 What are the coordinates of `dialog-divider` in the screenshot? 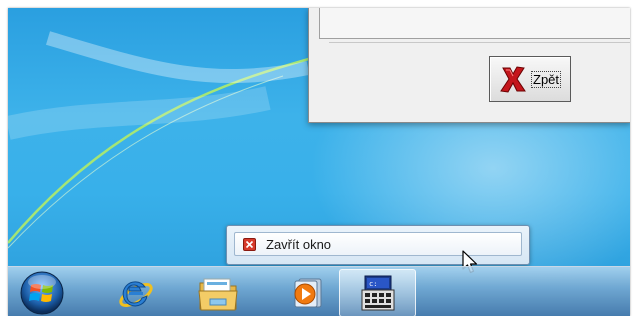 It's located at (479, 42).